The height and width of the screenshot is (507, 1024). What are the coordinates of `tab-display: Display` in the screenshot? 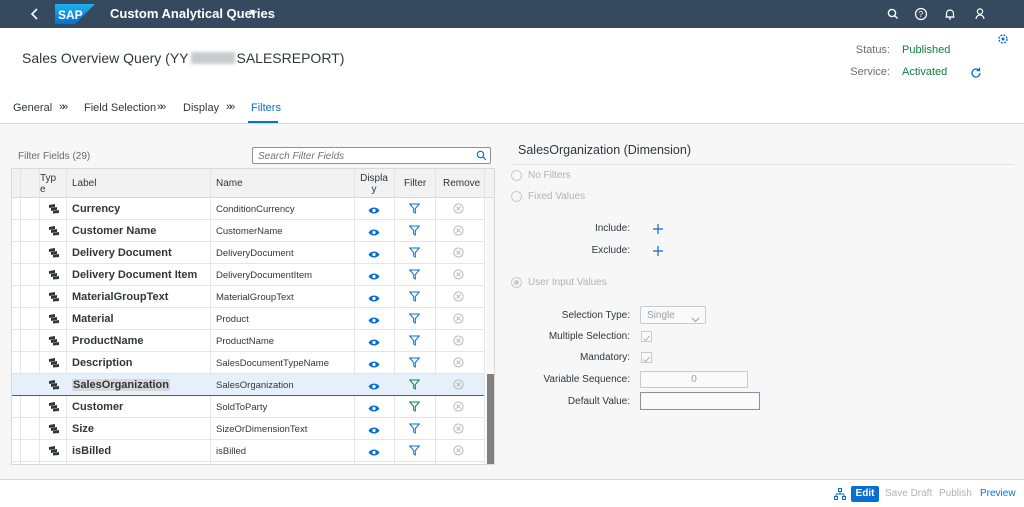 It's located at (201, 108).